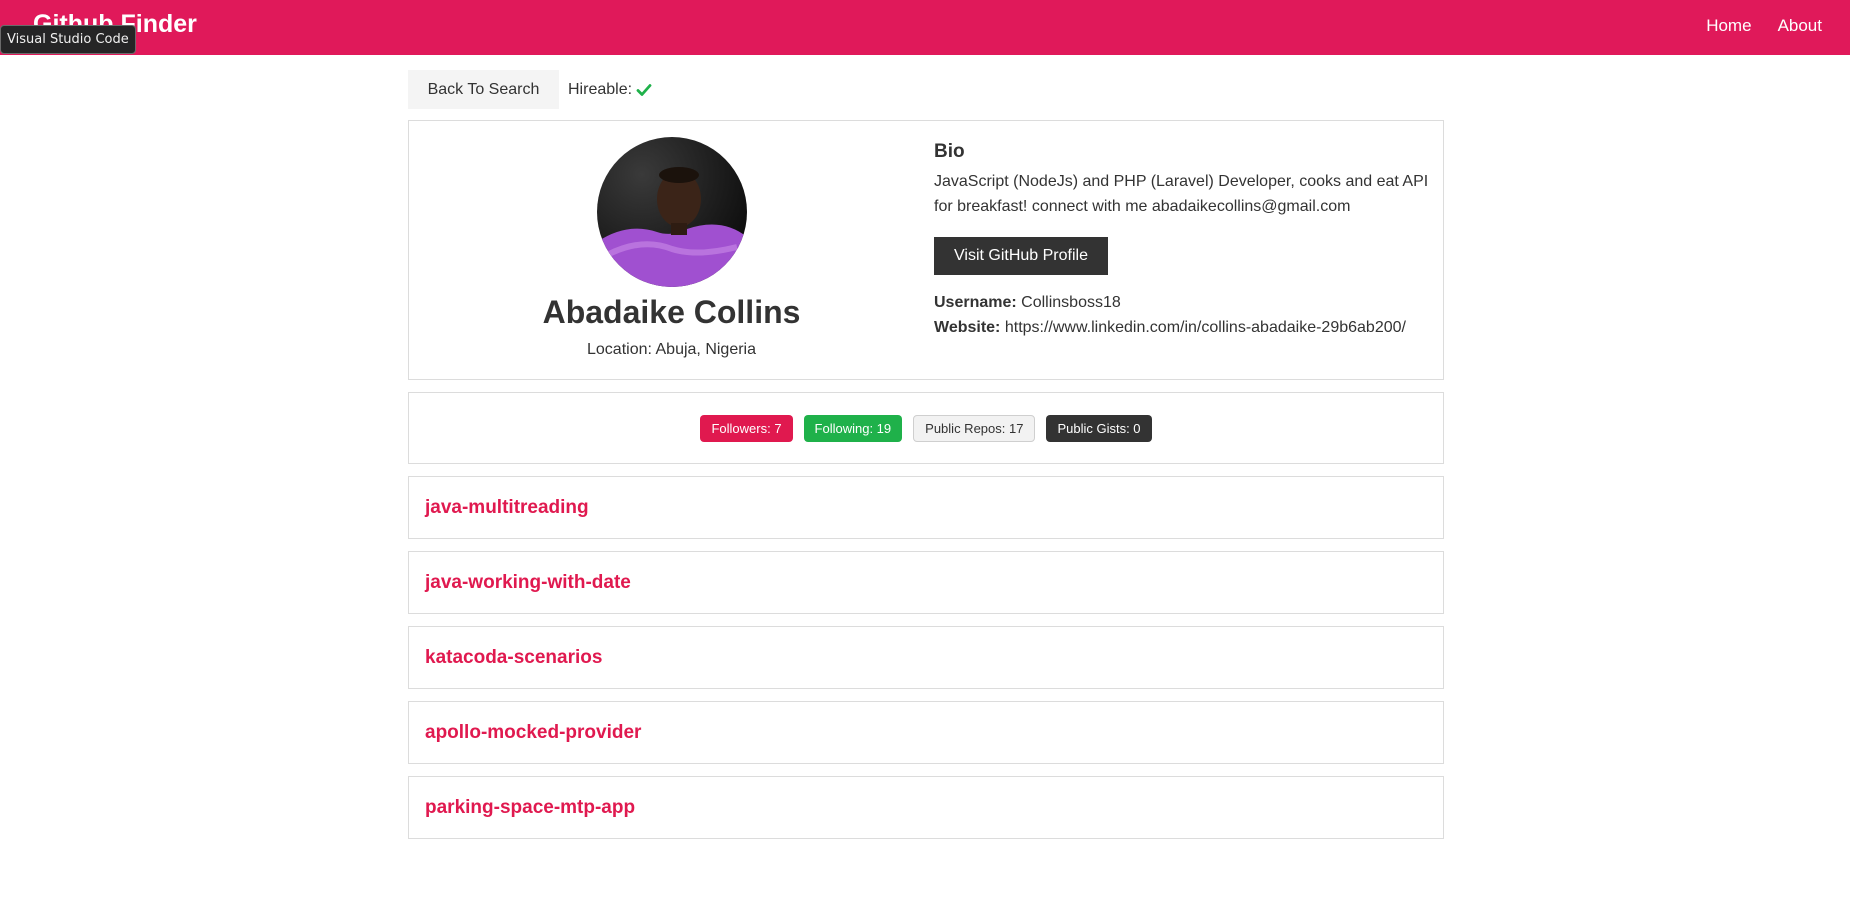 The image size is (1850, 898). I want to click on repo-item: parking-space-mtp-app, so click(926, 807).